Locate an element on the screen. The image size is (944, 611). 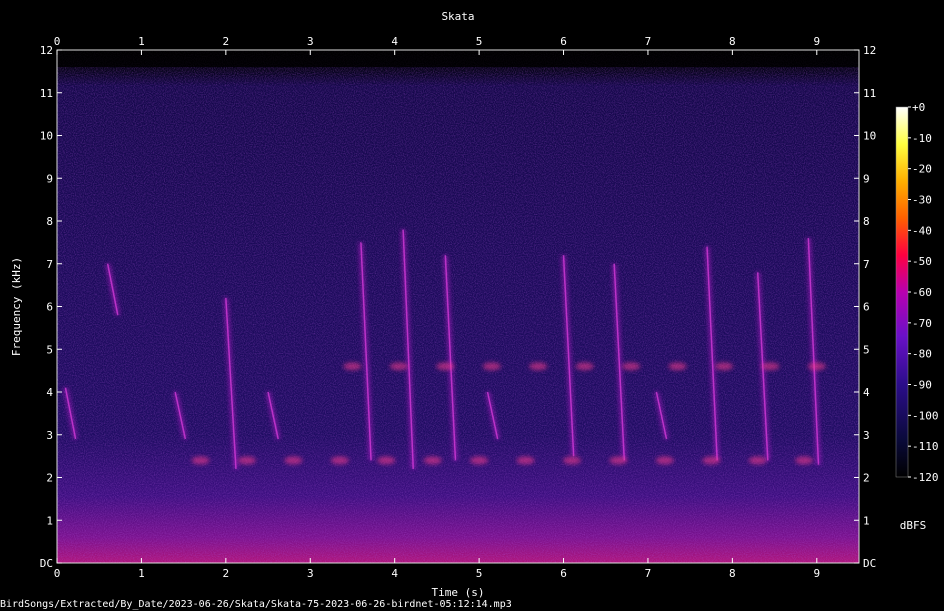
y-tick-label-right: 11 is located at coordinates (869, 93).